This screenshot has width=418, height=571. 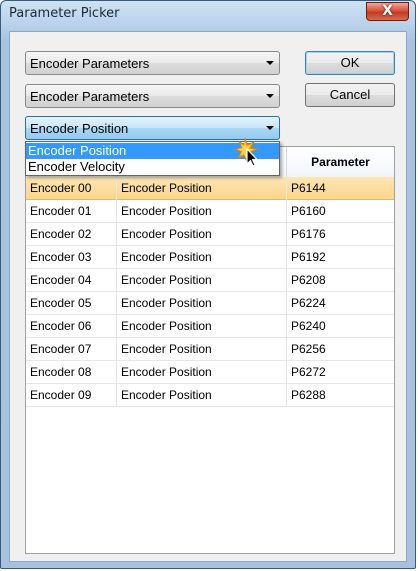 I want to click on encoder-name-cell: Encoder 09, so click(x=71, y=395).